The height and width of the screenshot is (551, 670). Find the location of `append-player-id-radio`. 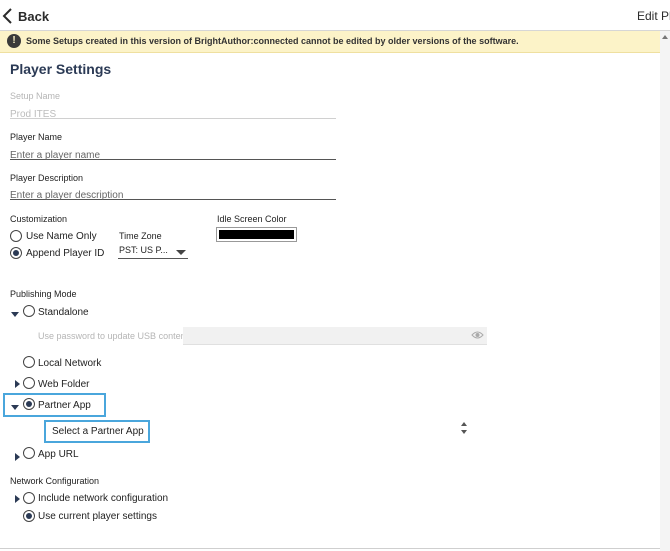

append-player-id-radio is located at coordinates (16, 253).